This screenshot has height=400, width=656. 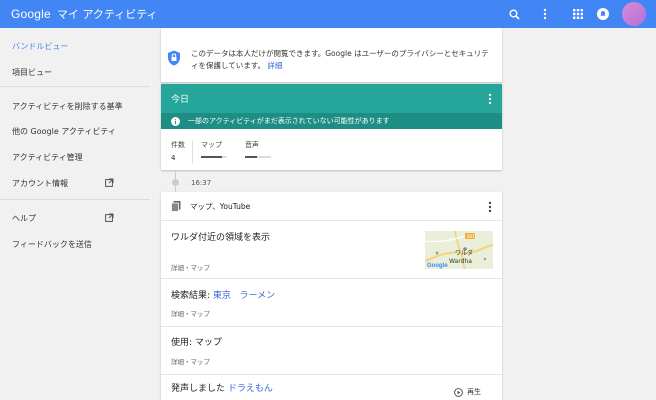 What do you see at coordinates (331, 98) in the screenshot?
I see `today-header: 今日` at bounding box center [331, 98].